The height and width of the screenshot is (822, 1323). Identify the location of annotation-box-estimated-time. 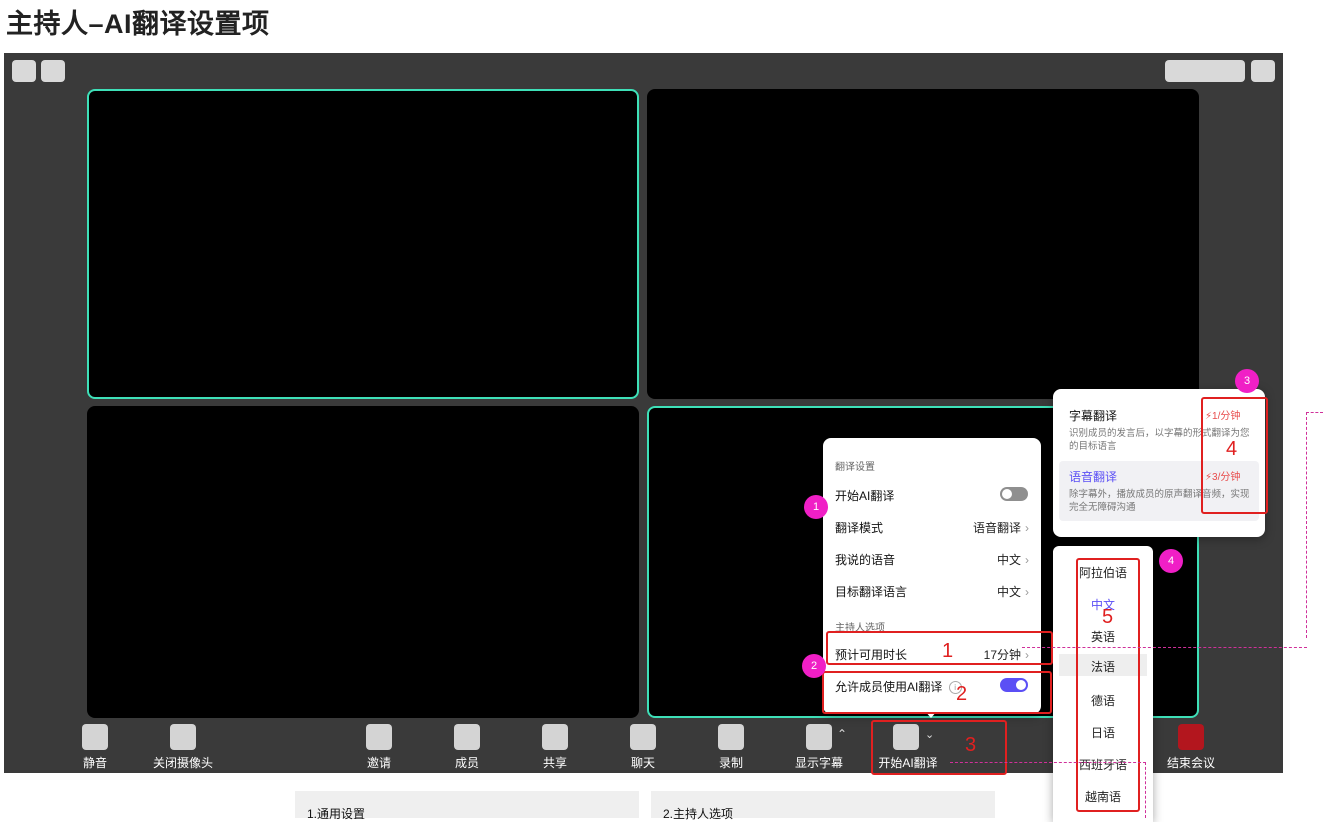
(939, 648).